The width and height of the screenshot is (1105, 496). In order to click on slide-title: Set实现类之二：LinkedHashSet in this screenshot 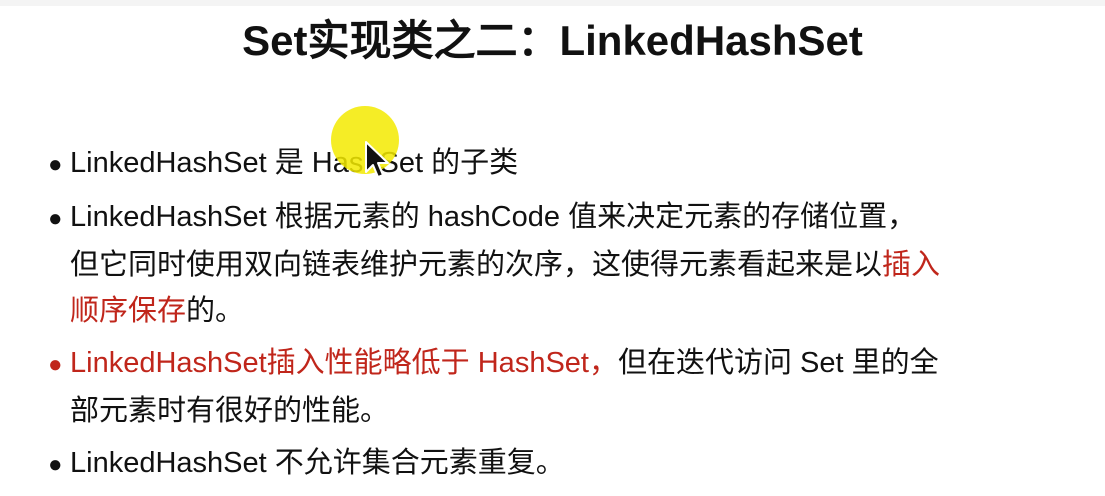, I will do `click(552, 40)`.